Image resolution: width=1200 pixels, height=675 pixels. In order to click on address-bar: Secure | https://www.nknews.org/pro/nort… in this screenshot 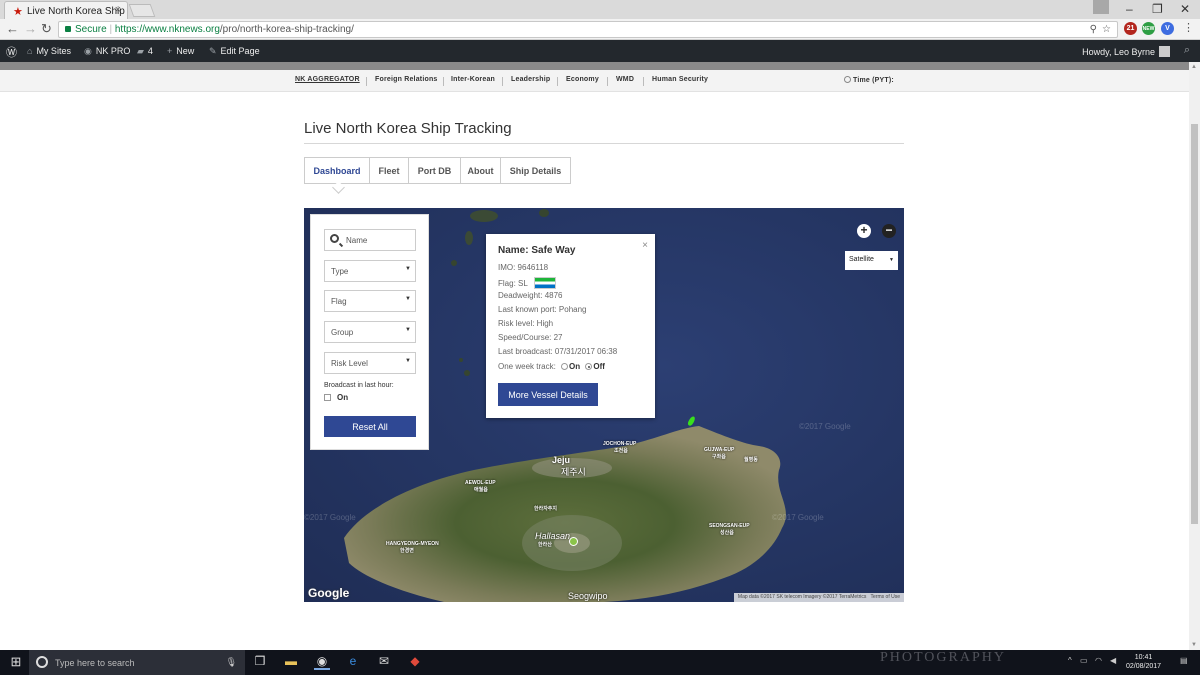, I will do `click(588, 29)`.